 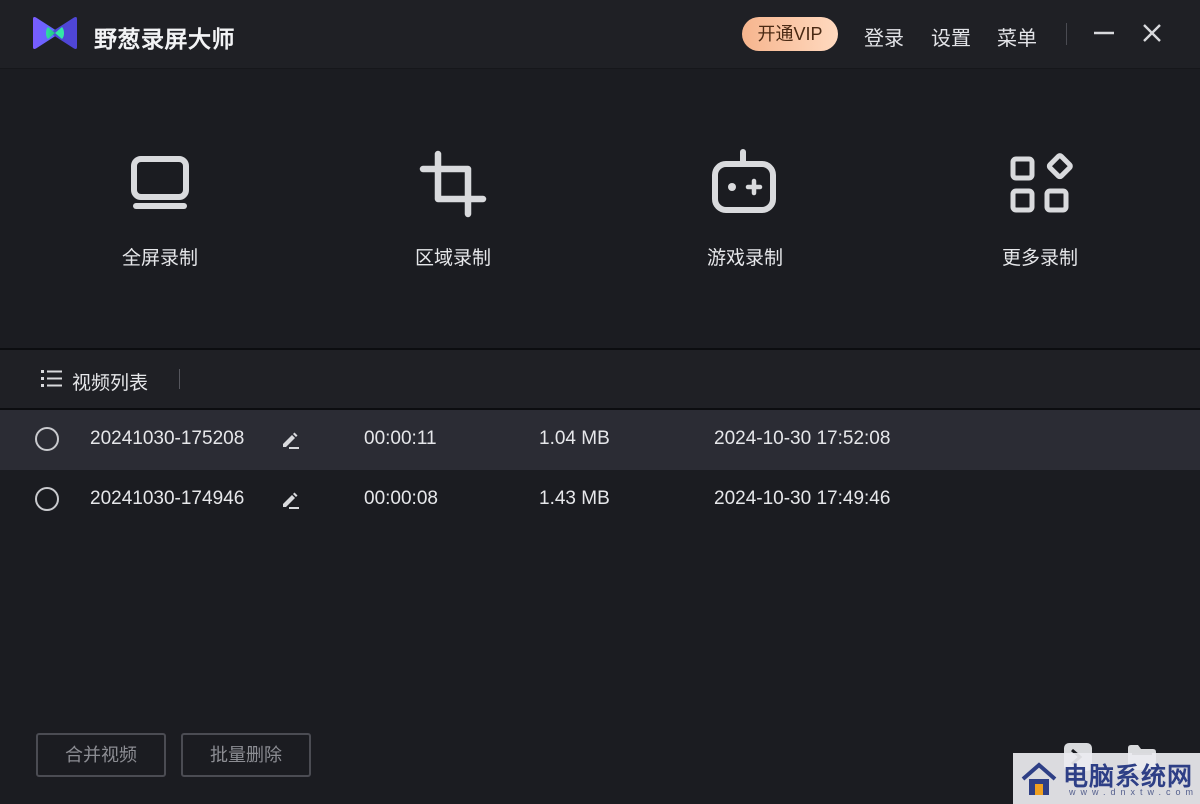 What do you see at coordinates (790, 34) in the screenshot?
I see `vip-button: 开通VIP` at bounding box center [790, 34].